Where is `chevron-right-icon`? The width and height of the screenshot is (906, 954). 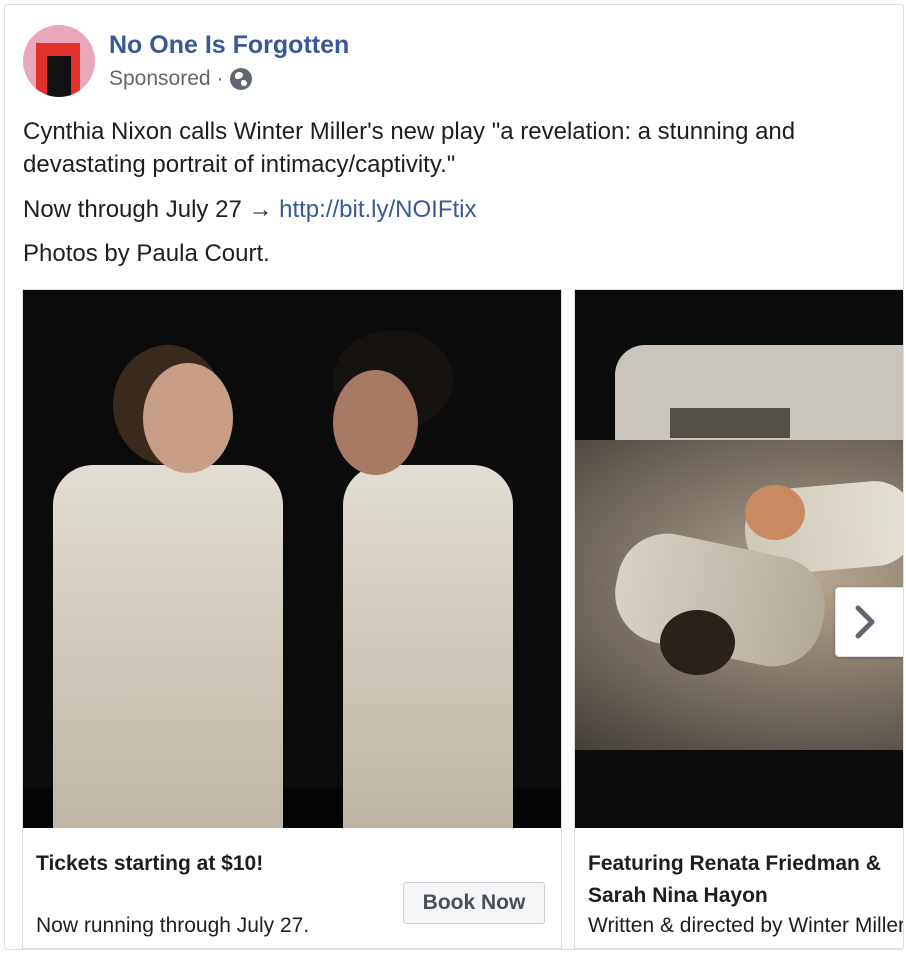 chevron-right-icon is located at coordinates (865, 622).